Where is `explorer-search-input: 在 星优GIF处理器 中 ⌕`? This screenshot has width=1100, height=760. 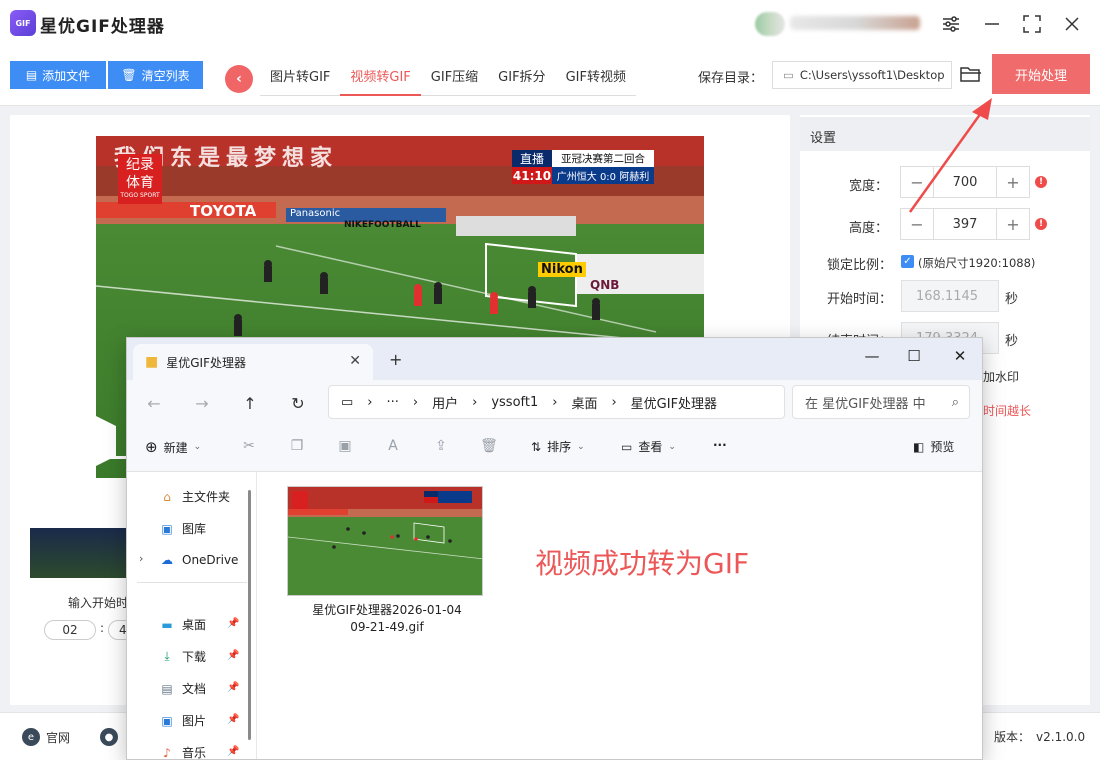 explorer-search-input: 在 星优GIF处理器 中 ⌕ is located at coordinates (881, 402).